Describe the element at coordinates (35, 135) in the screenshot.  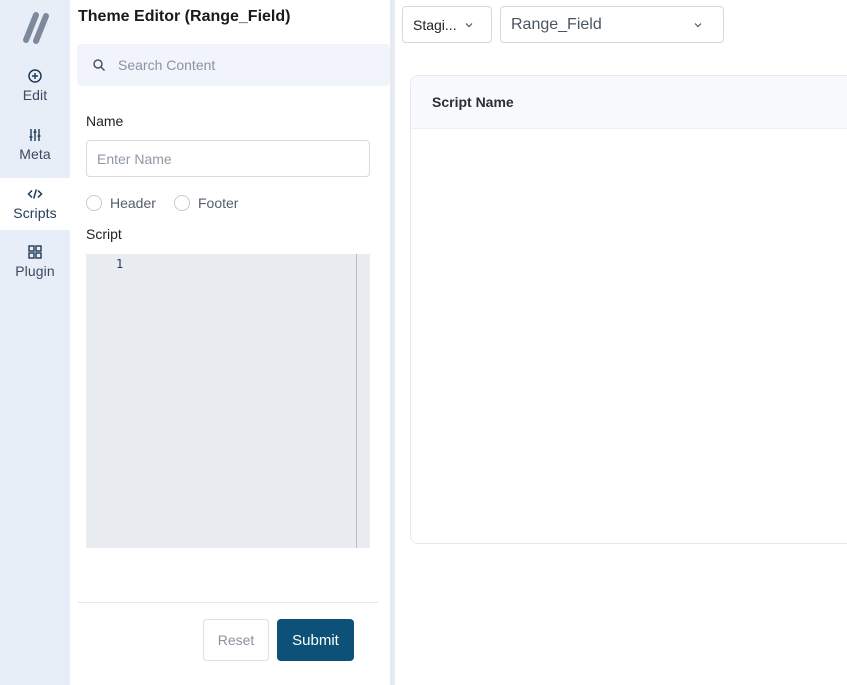
I see `sliders-icon` at that location.